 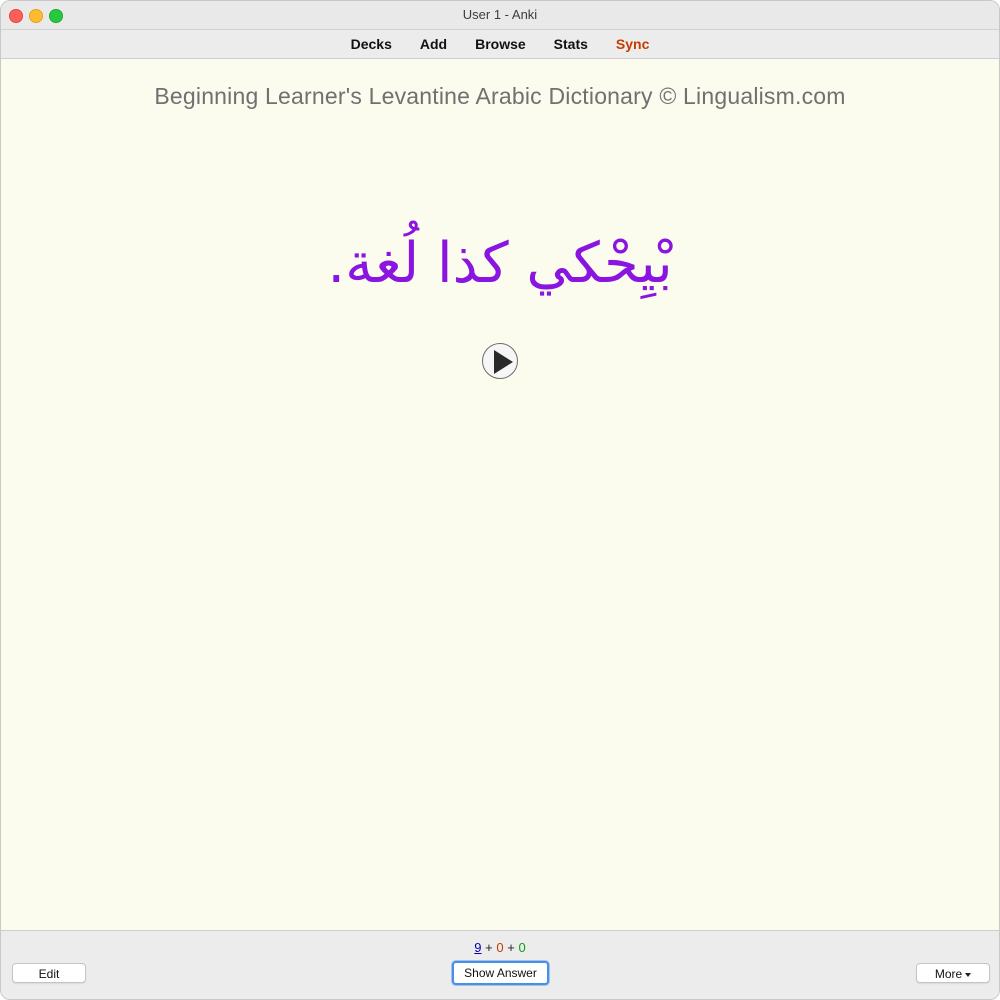 What do you see at coordinates (500, 973) in the screenshot?
I see `show-answer-button: Show Answer` at bounding box center [500, 973].